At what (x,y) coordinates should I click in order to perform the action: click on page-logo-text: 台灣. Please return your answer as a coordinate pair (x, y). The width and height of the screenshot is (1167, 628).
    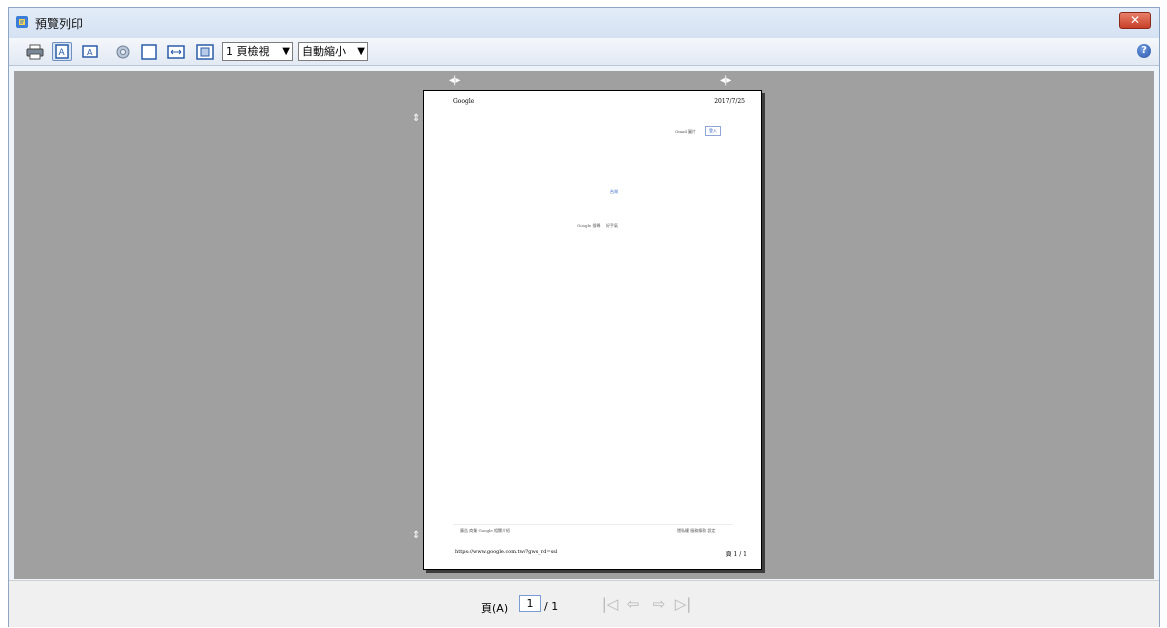
    Looking at the image, I should click on (614, 191).